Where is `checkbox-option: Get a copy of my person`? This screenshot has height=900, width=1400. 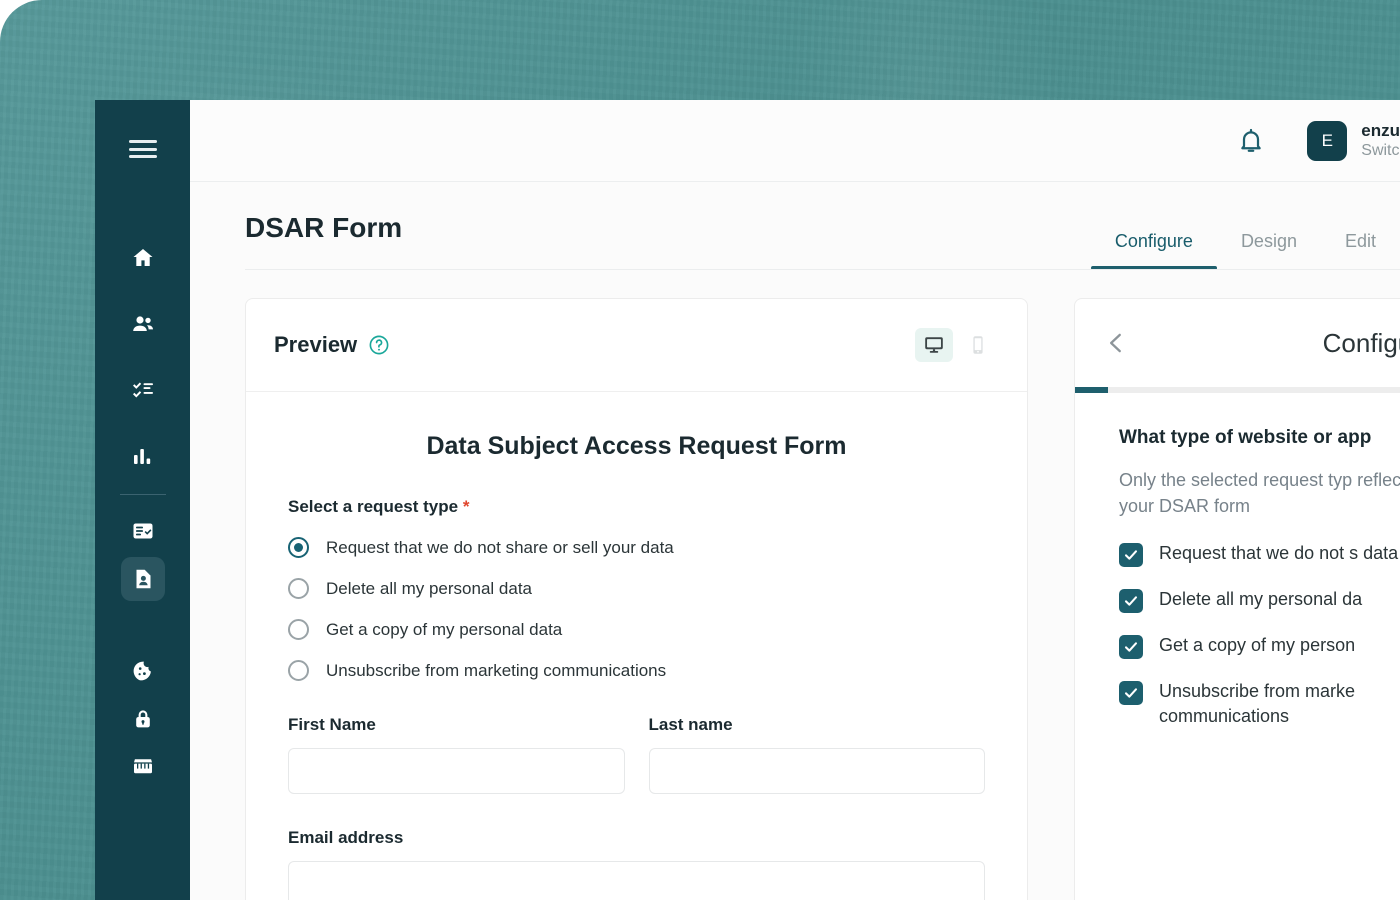 checkbox-option: Get a copy of my person is located at coordinates (1259, 646).